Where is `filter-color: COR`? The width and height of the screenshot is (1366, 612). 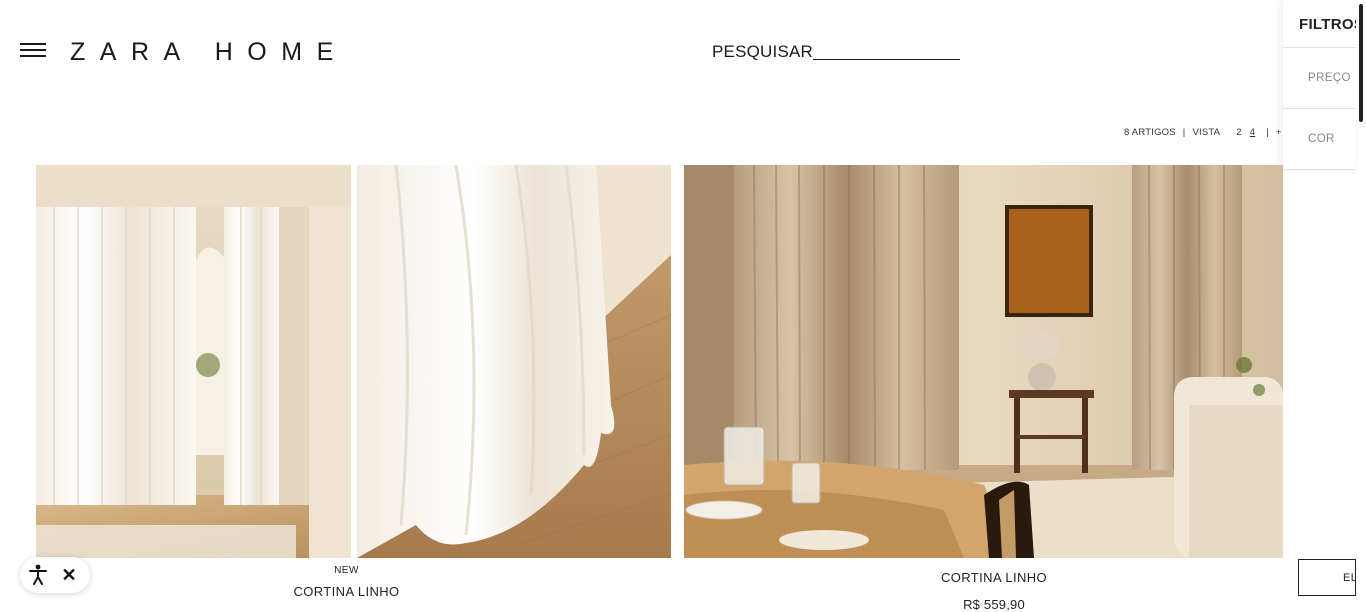
filter-color: COR is located at coordinates (1321, 139).